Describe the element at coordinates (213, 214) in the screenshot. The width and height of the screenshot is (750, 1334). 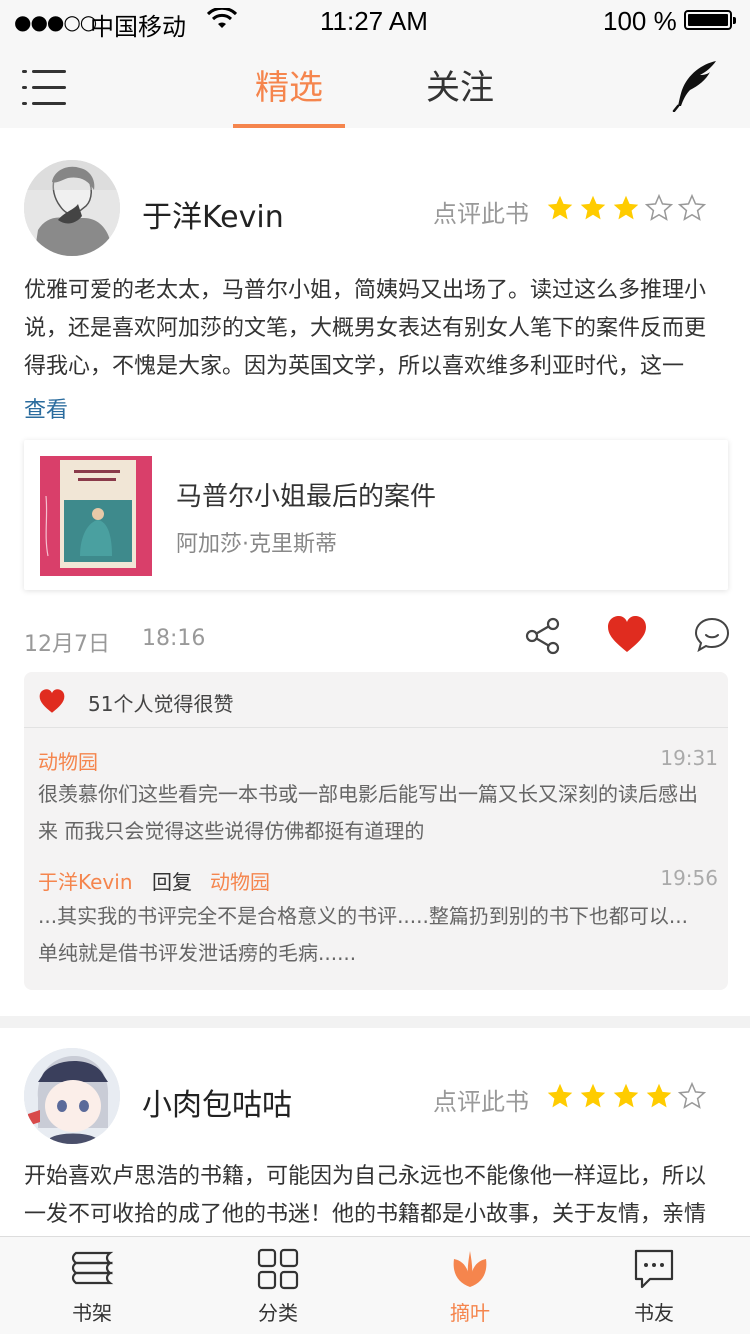
I see `username: 于洋Kevin` at that location.